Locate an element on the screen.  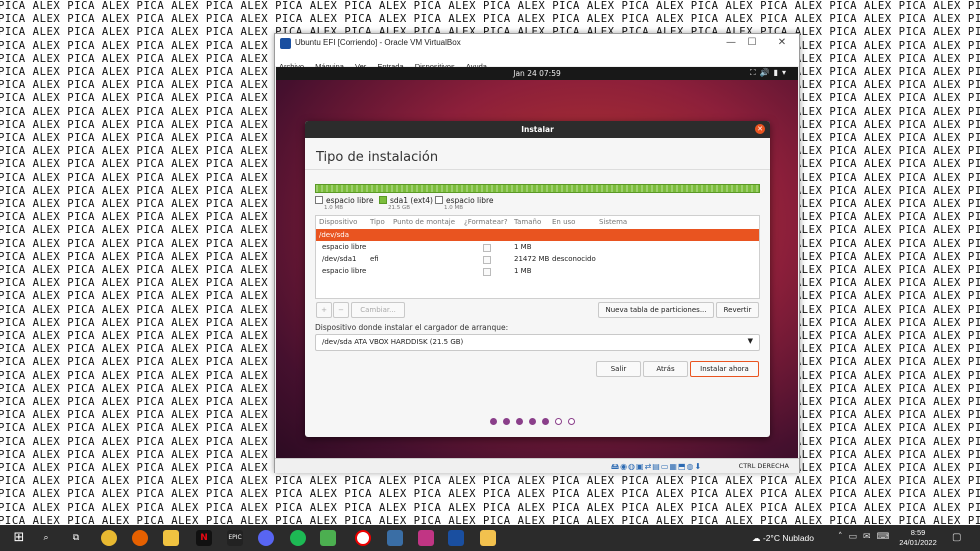
layers-app-icon is located at coordinates (328, 538).